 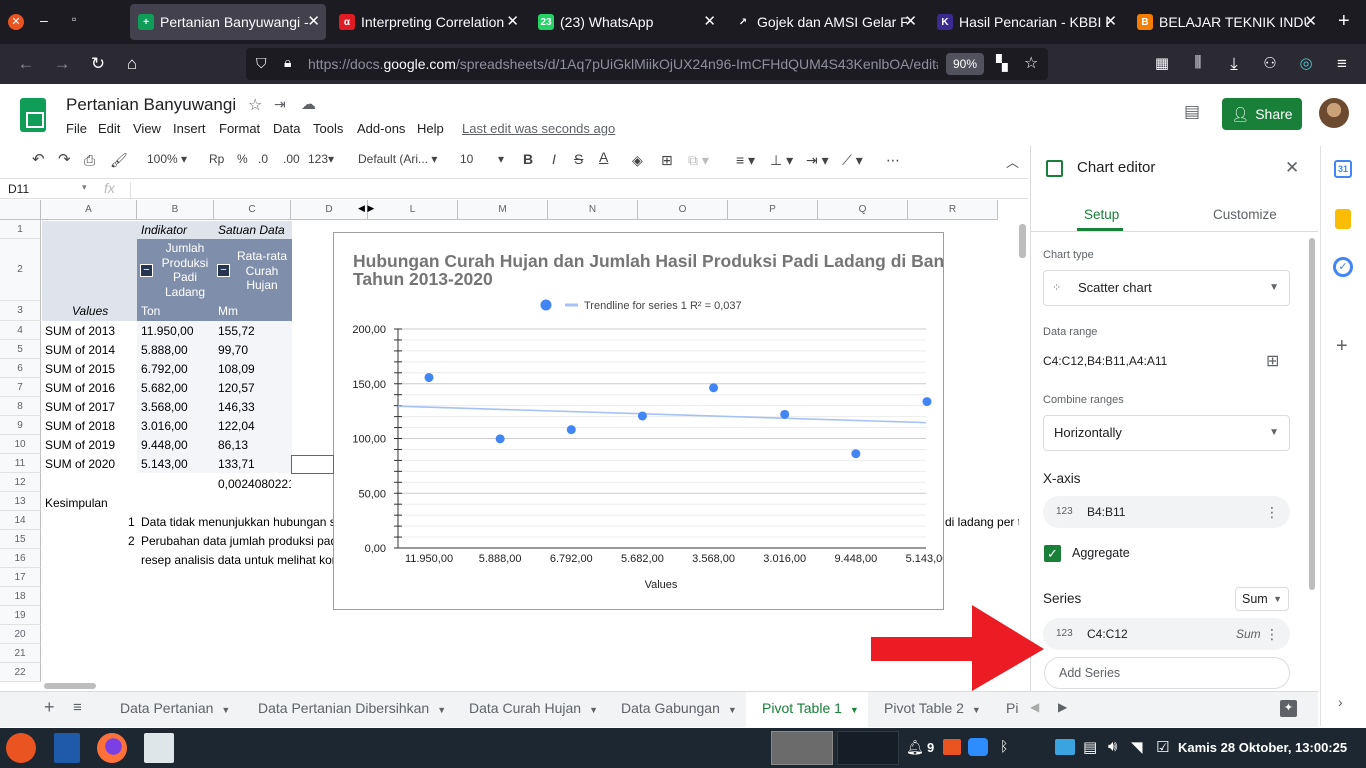 I want to click on row-header-6: 6, so click(x=20, y=368).